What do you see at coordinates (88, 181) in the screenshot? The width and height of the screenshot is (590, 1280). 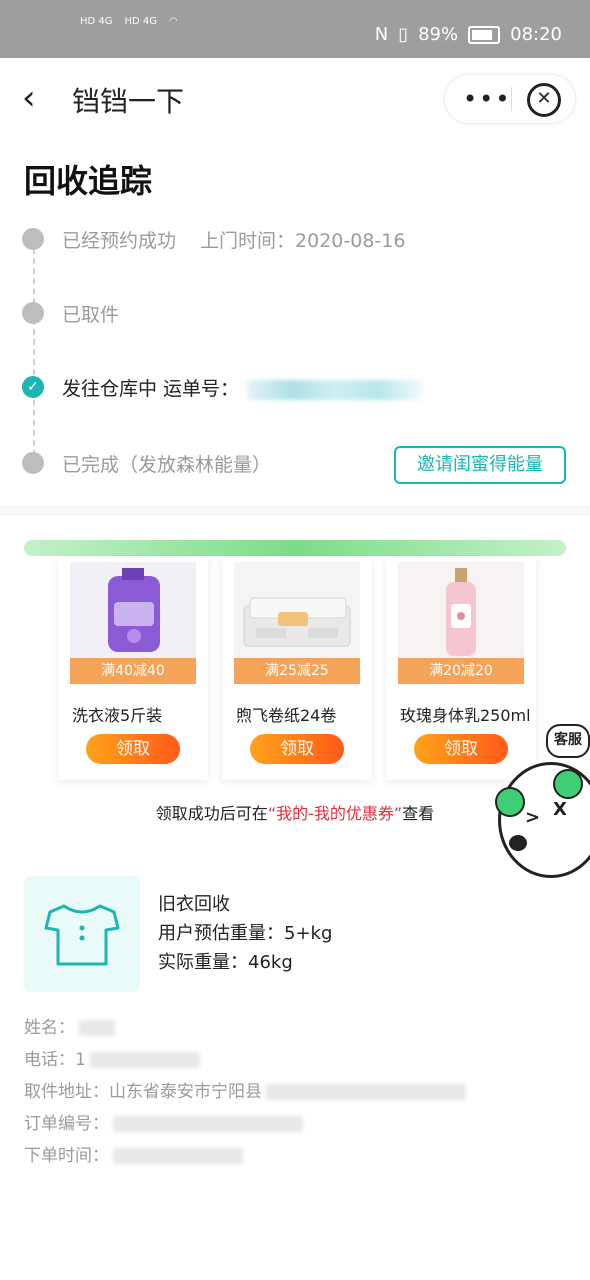 I see `tracking-title: 回收追踪` at bounding box center [88, 181].